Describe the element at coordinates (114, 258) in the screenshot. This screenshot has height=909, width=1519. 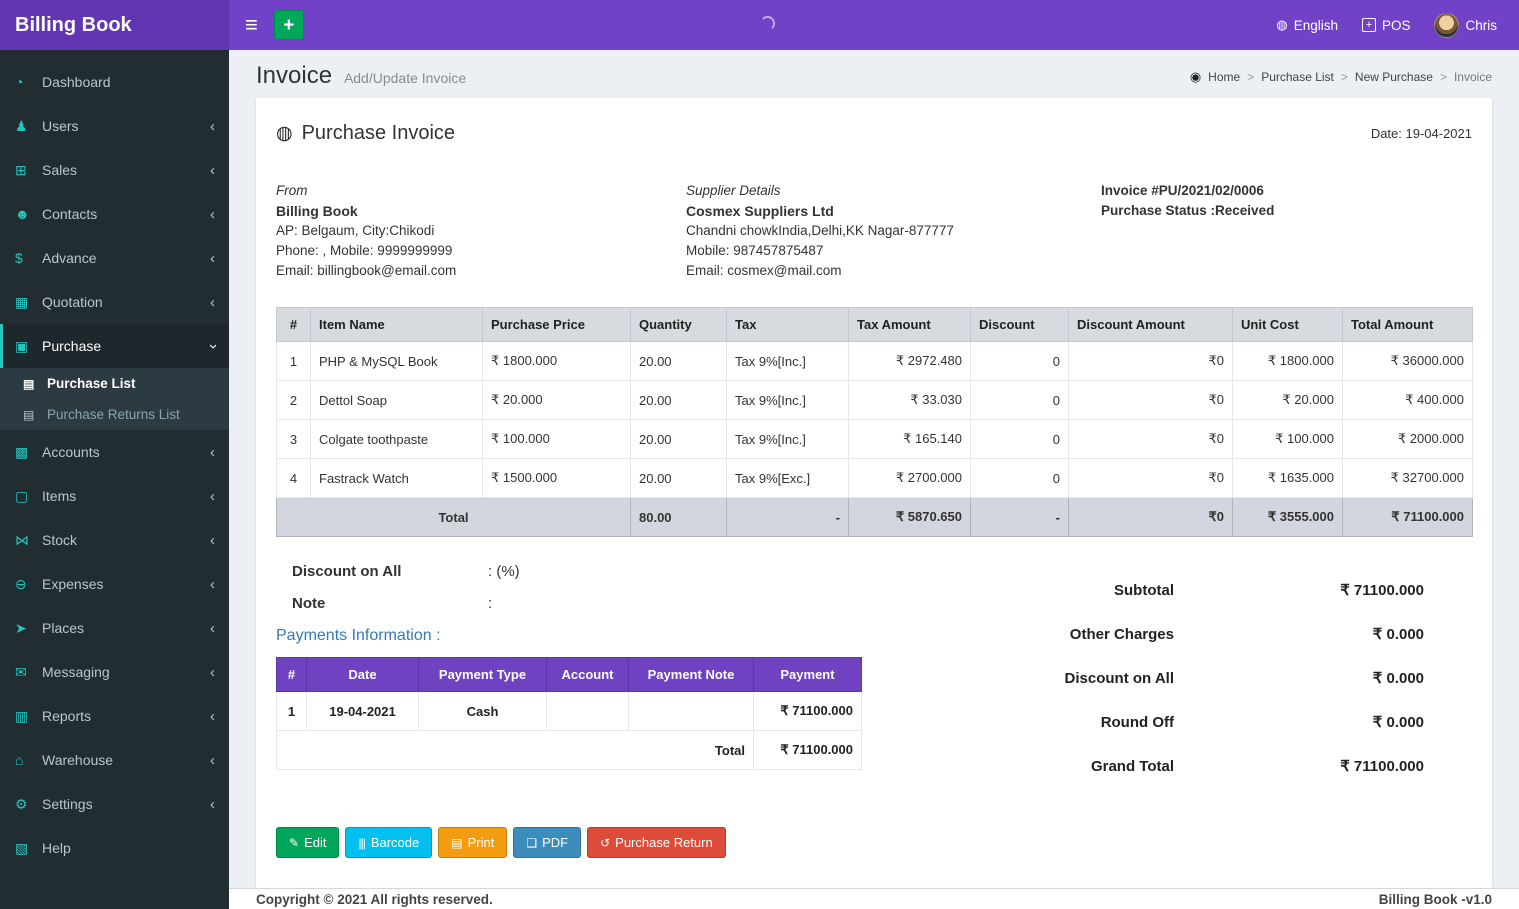
I see `sidebar-item-advance: $ Advance ‹` at that location.